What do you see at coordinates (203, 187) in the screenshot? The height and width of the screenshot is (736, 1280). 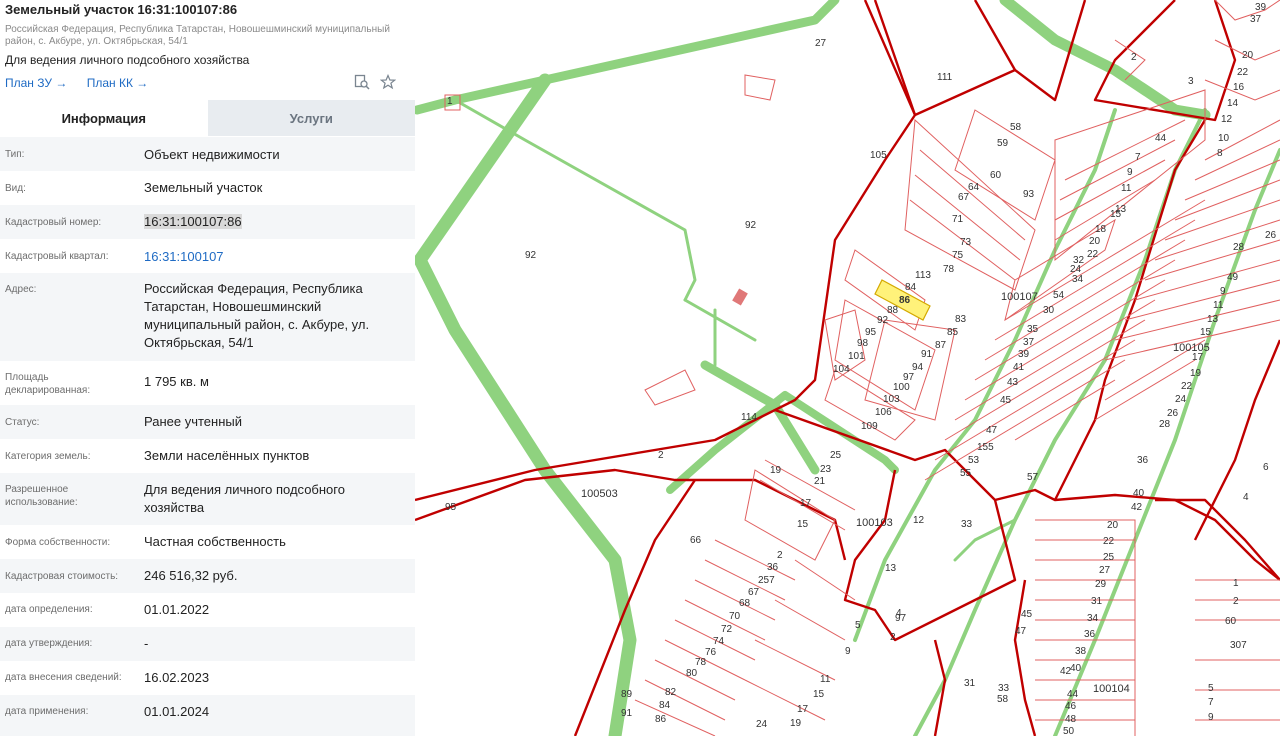 I see `info-value: Земельный участок` at bounding box center [203, 187].